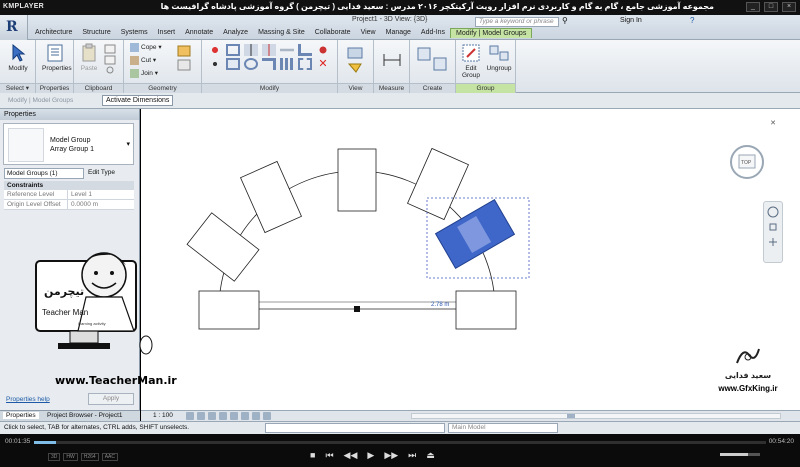 This screenshot has height=467, width=800. I want to click on property-row: Reference Level Level 1, so click(69, 195).